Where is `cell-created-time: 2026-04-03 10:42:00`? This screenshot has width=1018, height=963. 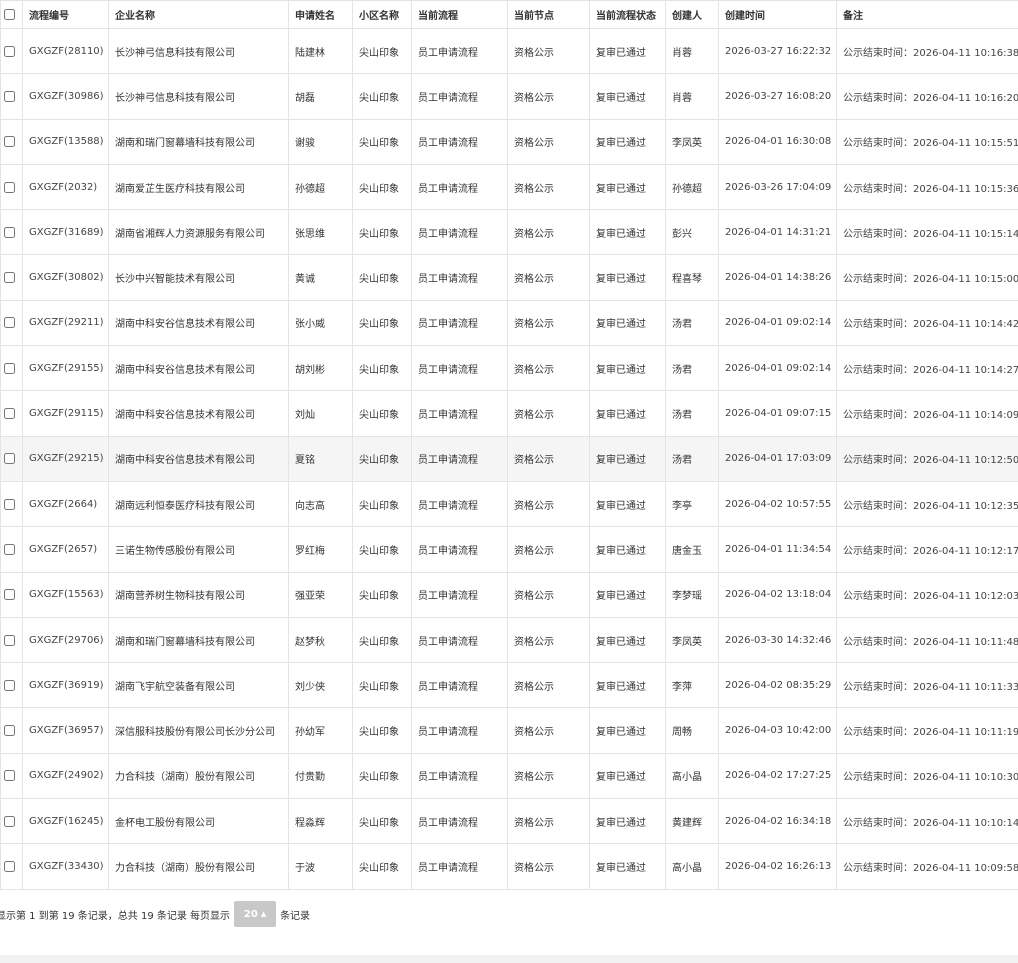 cell-created-time: 2026-04-03 10:42:00 is located at coordinates (777, 730).